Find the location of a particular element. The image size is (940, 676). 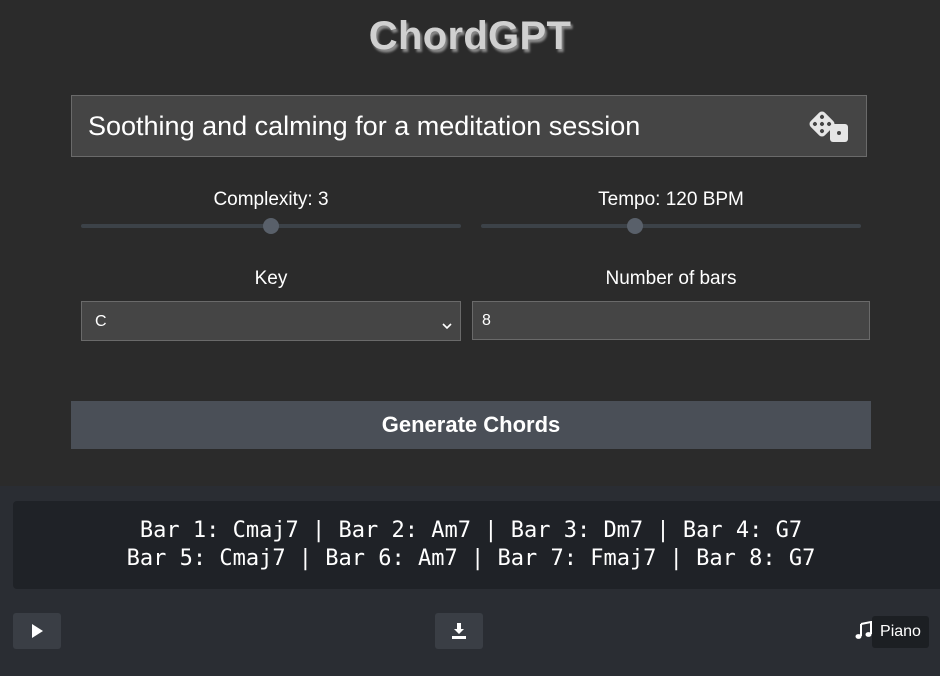

tempo-slider-thumb is located at coordinates (635, 226).